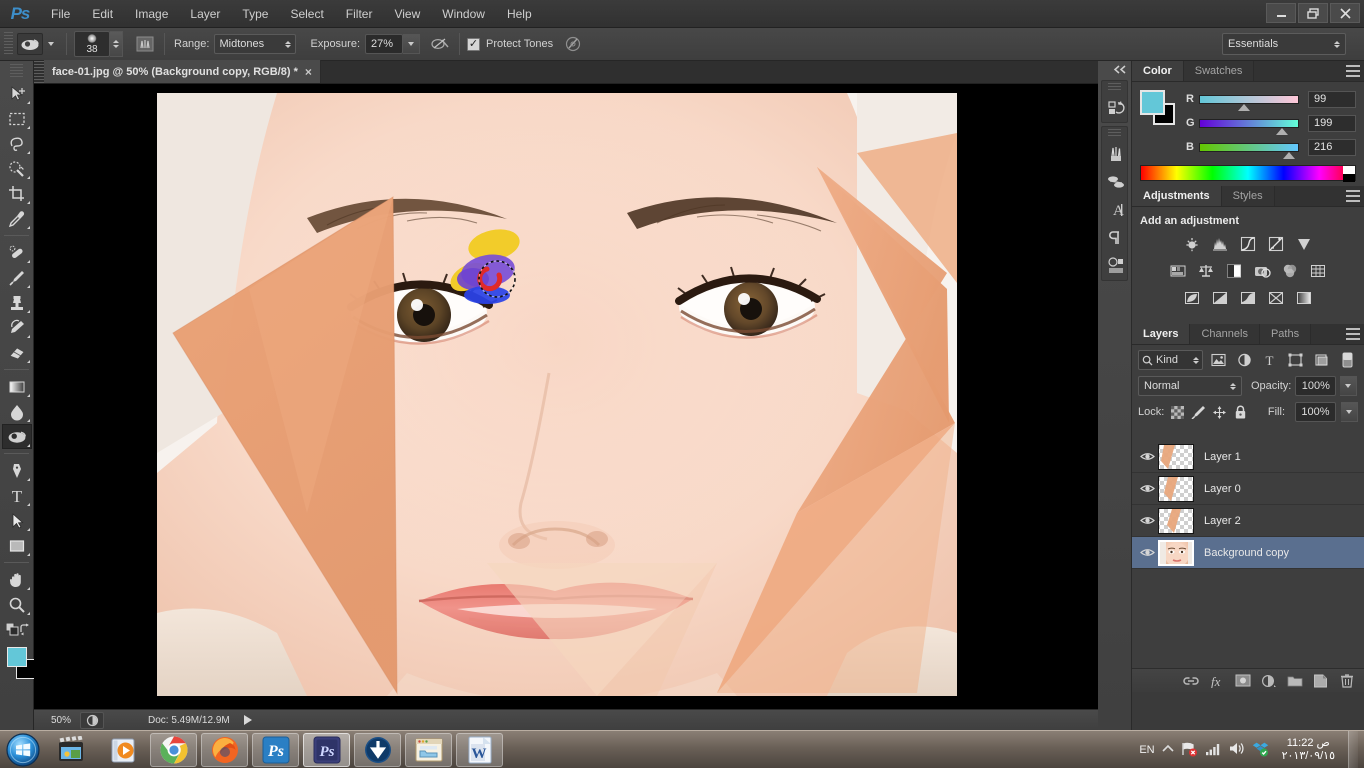 The image size is (1364, 768). What do you see at coordinates (1171, 360) in the screenshot?
I see `layer-filter-kind-select: Kind` at bounding box center [1171, 360].